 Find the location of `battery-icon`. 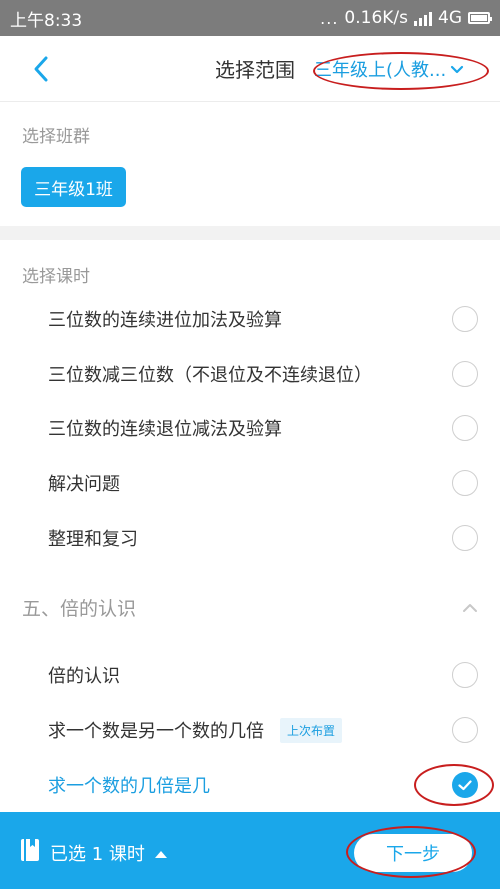

battery-icon is located at coordinates (480, 18).